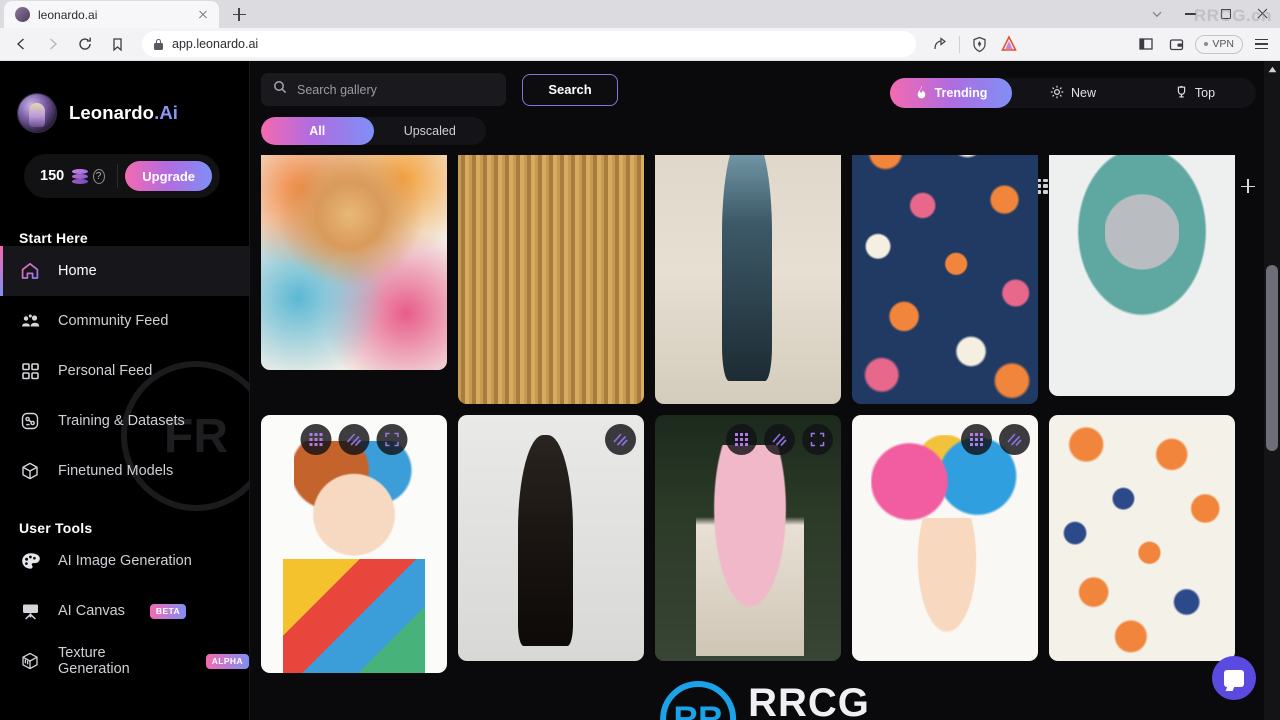  What do you see at coordinates (124, 561) in the screenshot?
I see `sidebar-item-ai-image-generation: AI Image Generation` at bounding box center [124, 561].